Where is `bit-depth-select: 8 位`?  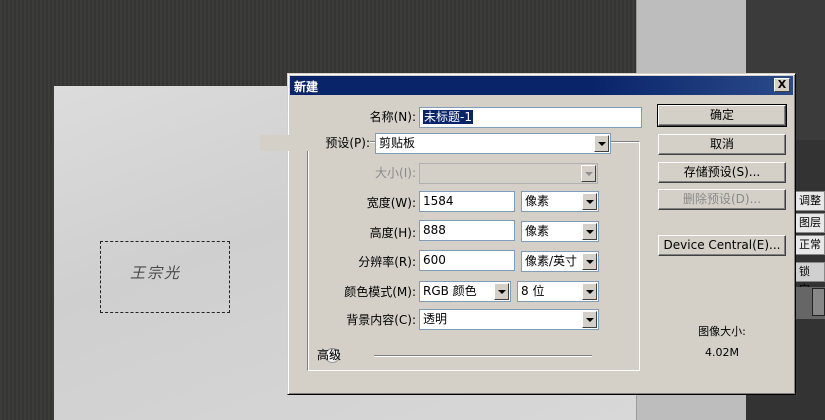
bit-depth-select: 8 位 is located at coordinates (558, 291).